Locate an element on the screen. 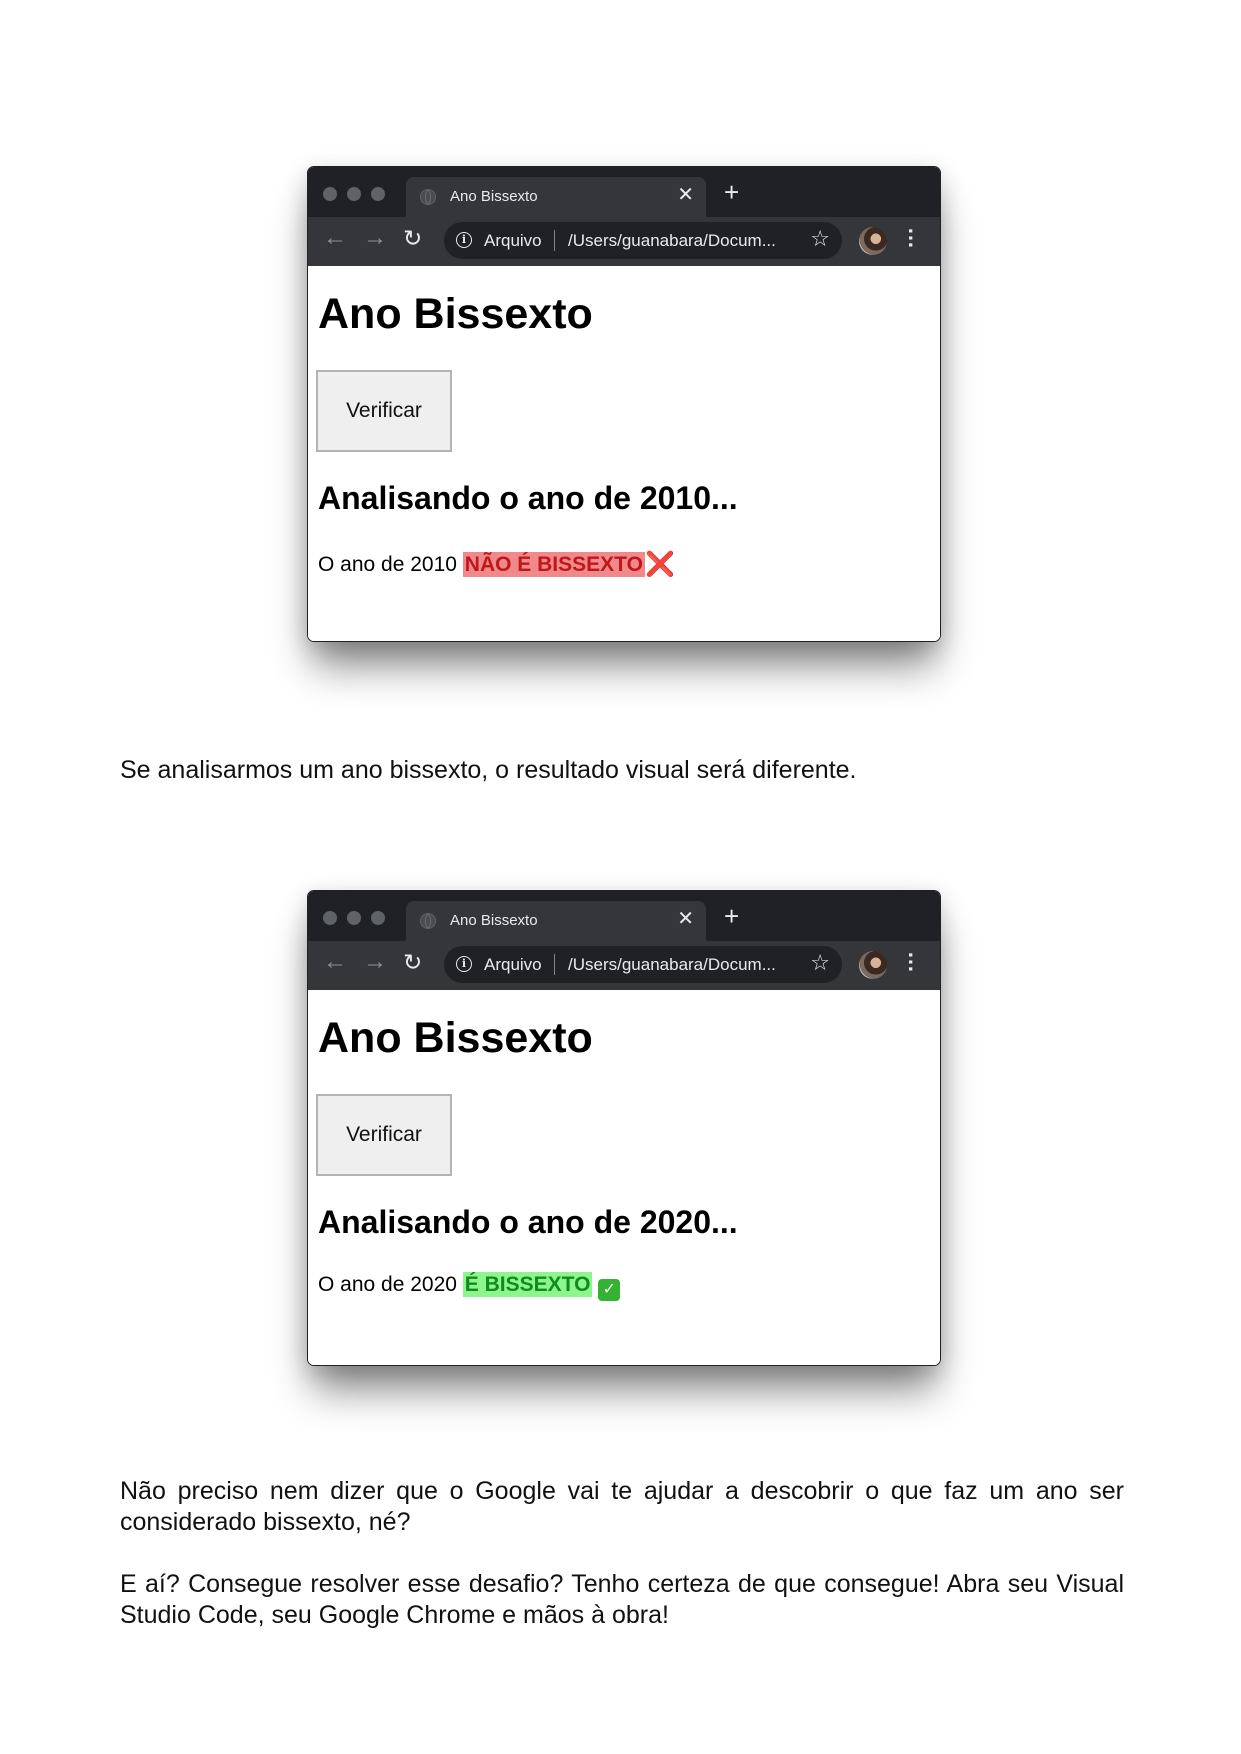  status-badge: NÃO É BISSEXTO is located at coordinates (553, 564).